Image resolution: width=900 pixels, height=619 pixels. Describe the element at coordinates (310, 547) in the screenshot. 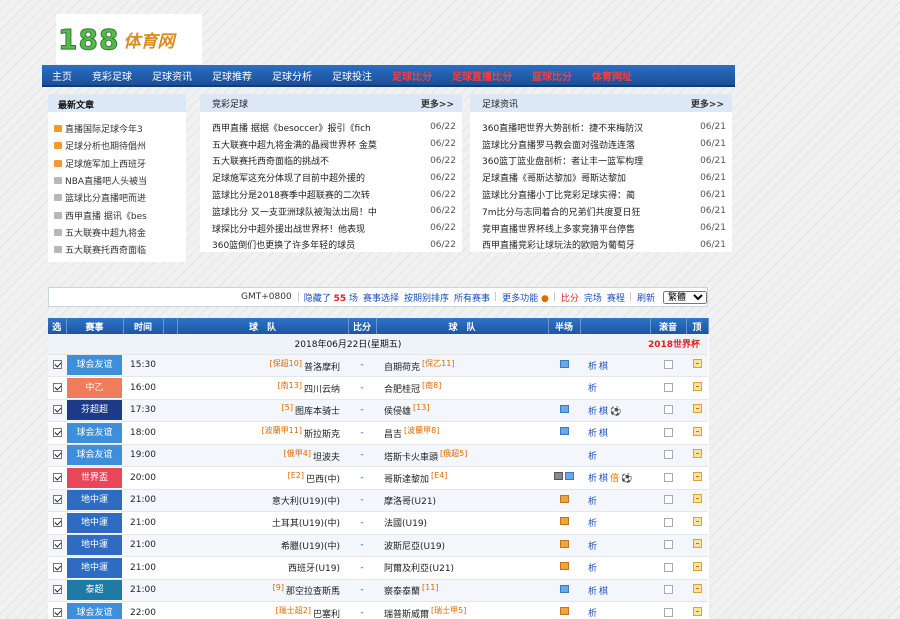

I see `home-team: 希臘(U19)(中)` at that location.